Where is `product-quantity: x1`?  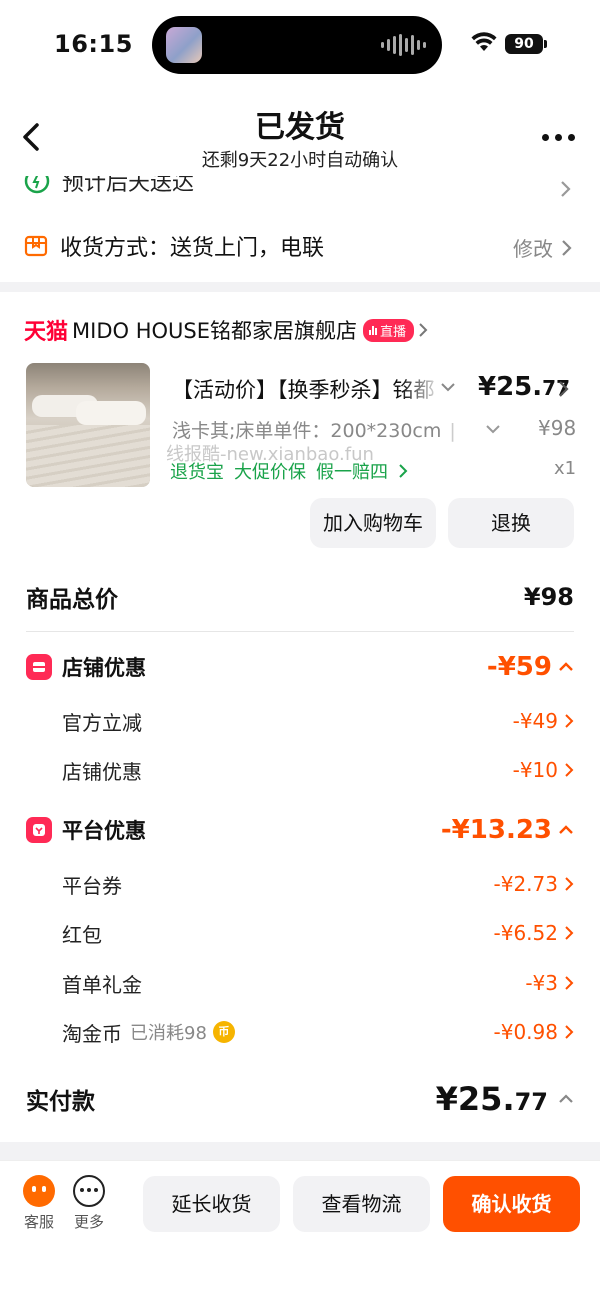 product-quantity: x1 is located at coordinates (565, 468).